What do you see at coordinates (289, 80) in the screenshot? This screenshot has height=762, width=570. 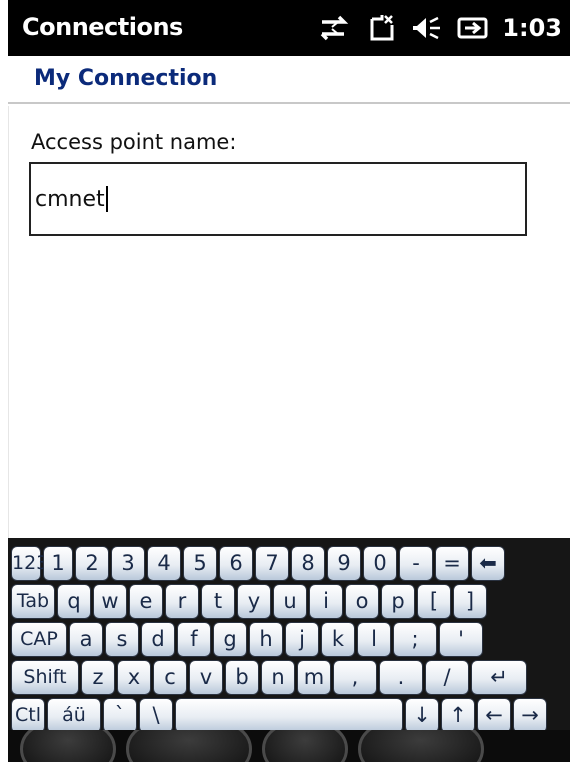 I see `page-header: My Connection` at bounding box center [289, 80].